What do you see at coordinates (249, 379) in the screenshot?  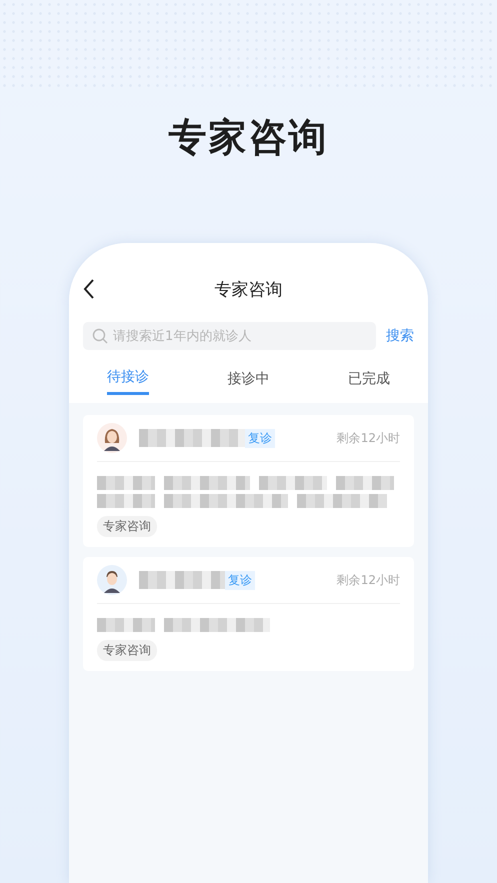 I see `tab: 接诊中` at bounding box center [249, 379].